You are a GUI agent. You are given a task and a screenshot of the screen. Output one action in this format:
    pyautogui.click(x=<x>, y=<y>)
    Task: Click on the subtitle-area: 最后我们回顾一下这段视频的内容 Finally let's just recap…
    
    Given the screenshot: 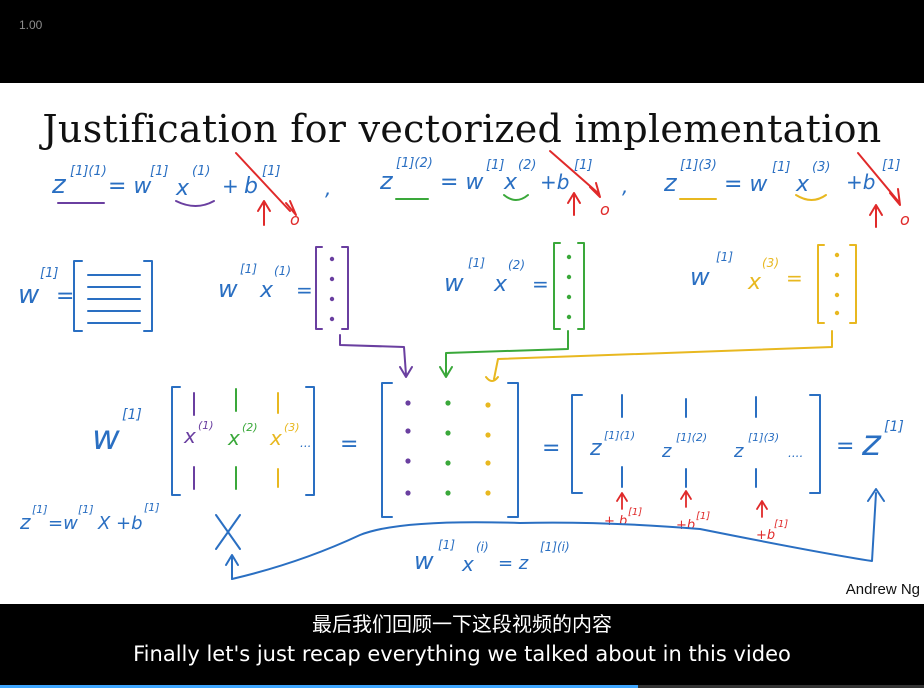 What is the action you would take?
    pyautogui.click(x=462, y=646)
    